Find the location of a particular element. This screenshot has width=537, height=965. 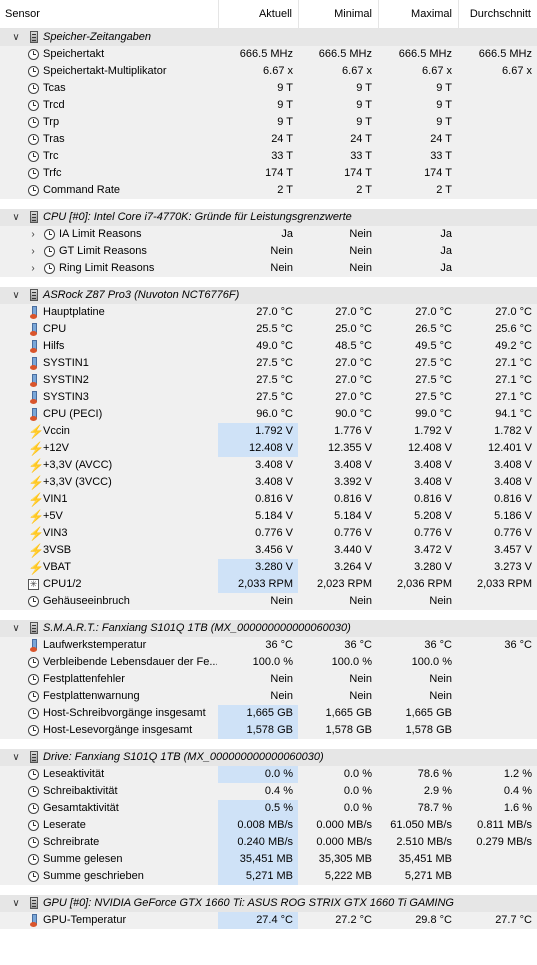

sensor-row: ⚡ VIN1 0.816 V 0.816 V 0.816 V 0.816 V is located at coordinates (268, 499).